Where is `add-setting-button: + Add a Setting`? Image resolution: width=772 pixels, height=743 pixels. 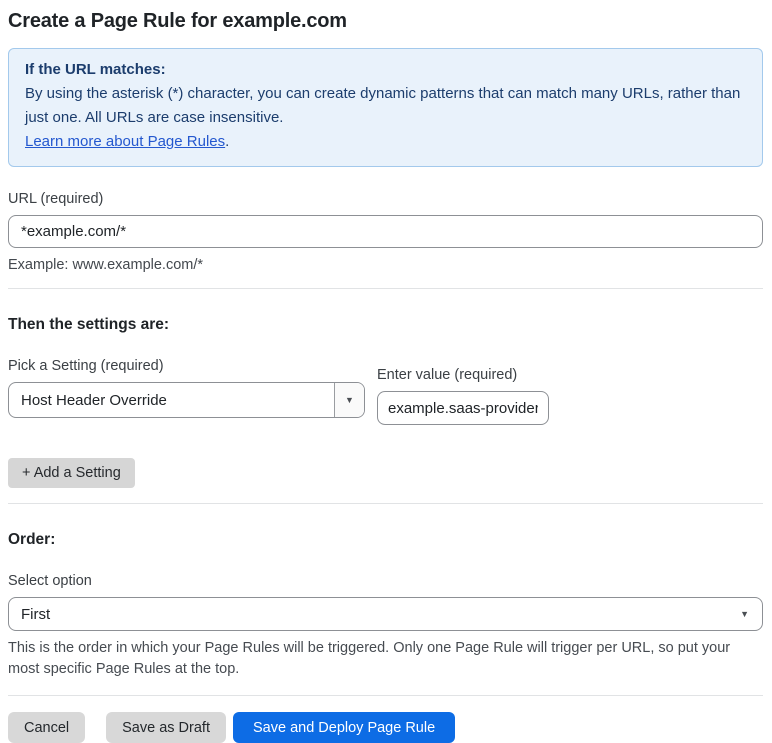 add-setting-button: + Add a Setting is located at coordinates (71, 473).